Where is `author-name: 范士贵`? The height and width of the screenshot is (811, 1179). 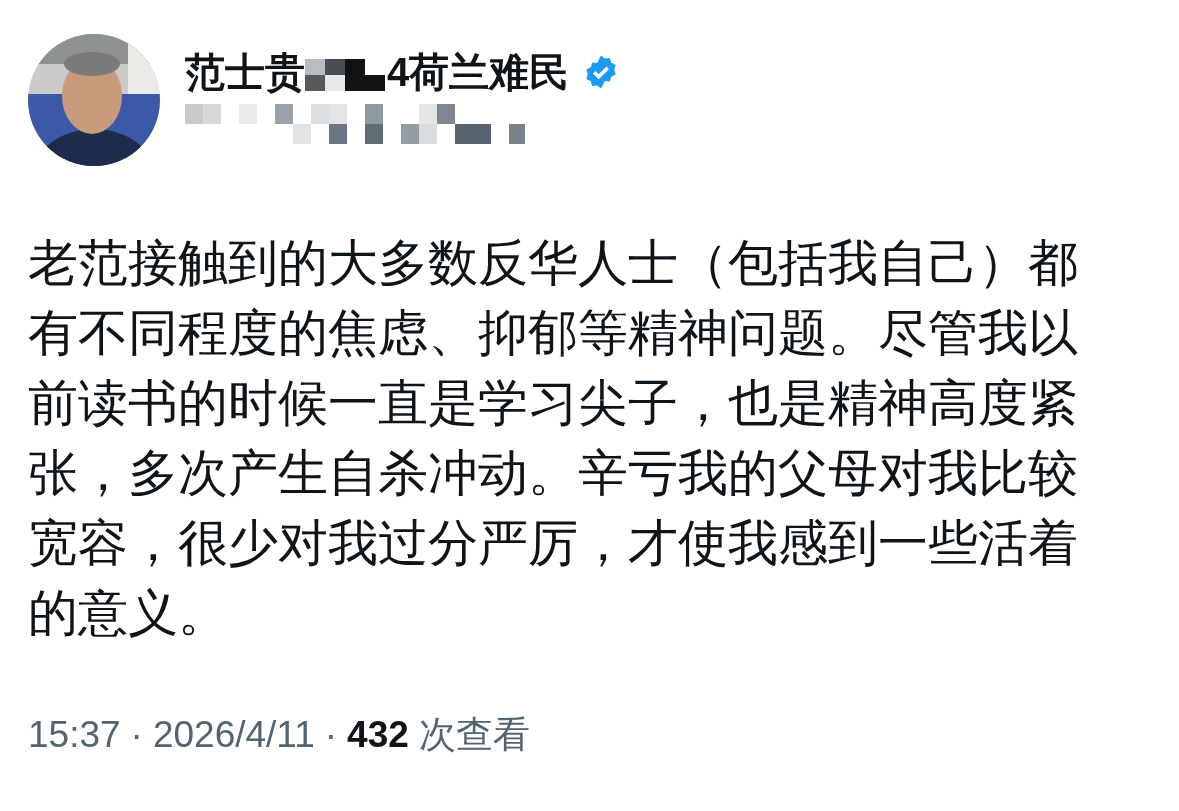 author-name: 范士贵 is located at coordinates (245, 72).